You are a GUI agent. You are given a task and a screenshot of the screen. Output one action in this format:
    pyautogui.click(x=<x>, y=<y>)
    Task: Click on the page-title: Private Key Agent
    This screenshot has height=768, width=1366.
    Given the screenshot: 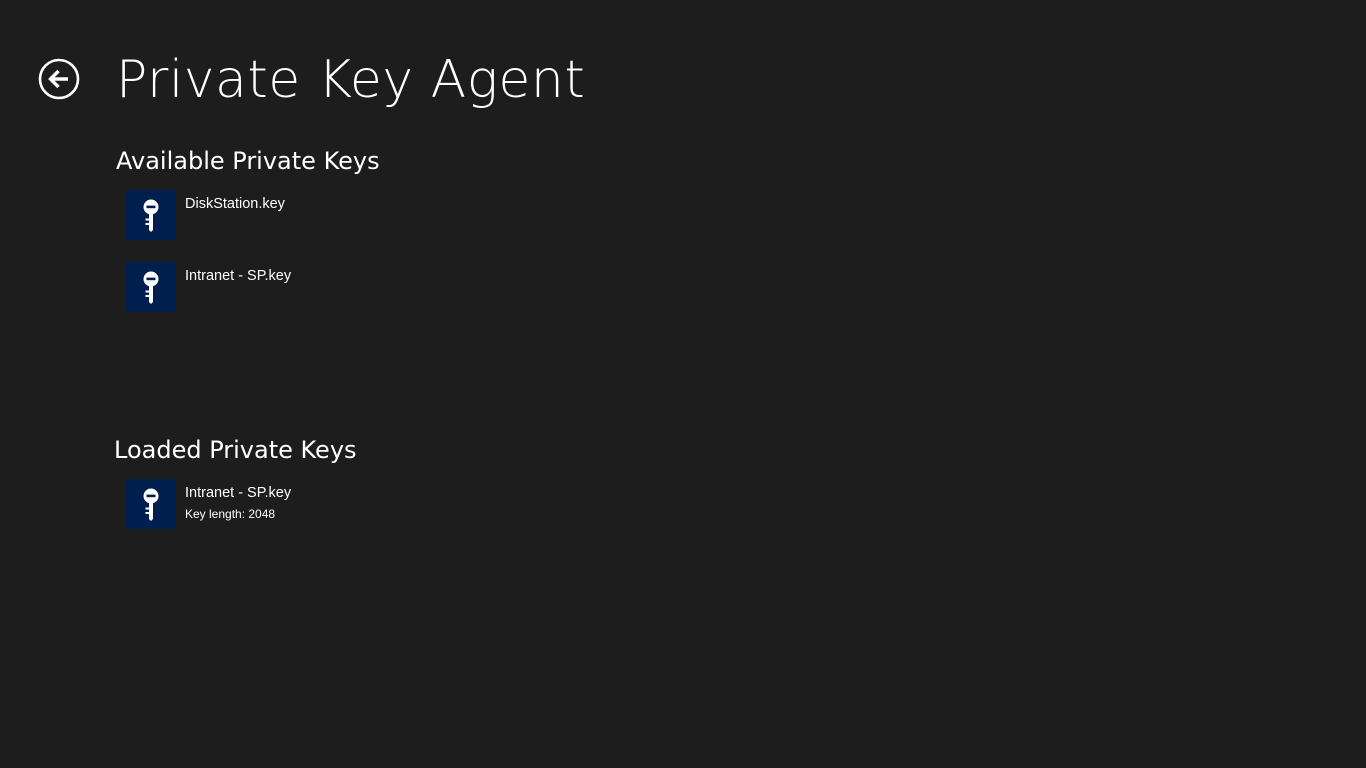 What is the action you would take?
    pyautogui.click(x=351, y=80)
    